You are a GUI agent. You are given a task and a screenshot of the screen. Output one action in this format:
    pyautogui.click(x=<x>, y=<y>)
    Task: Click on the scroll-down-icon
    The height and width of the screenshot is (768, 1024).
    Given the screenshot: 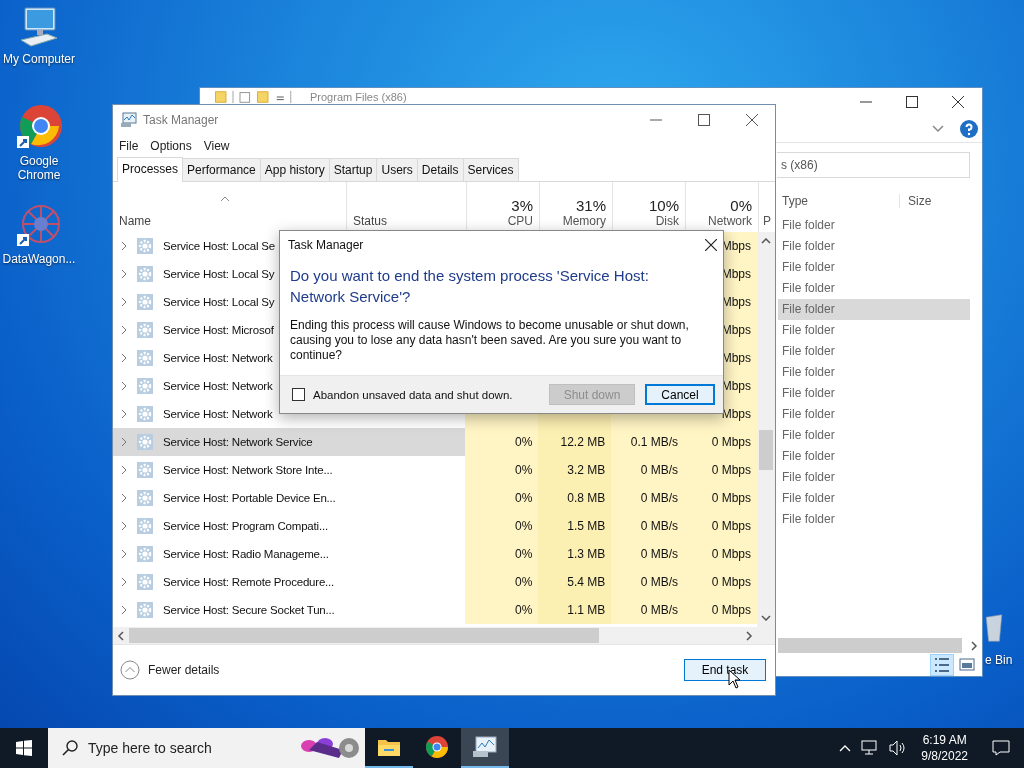 What is the action you would take?
    pyautogui.click(x=766, y=618)
    